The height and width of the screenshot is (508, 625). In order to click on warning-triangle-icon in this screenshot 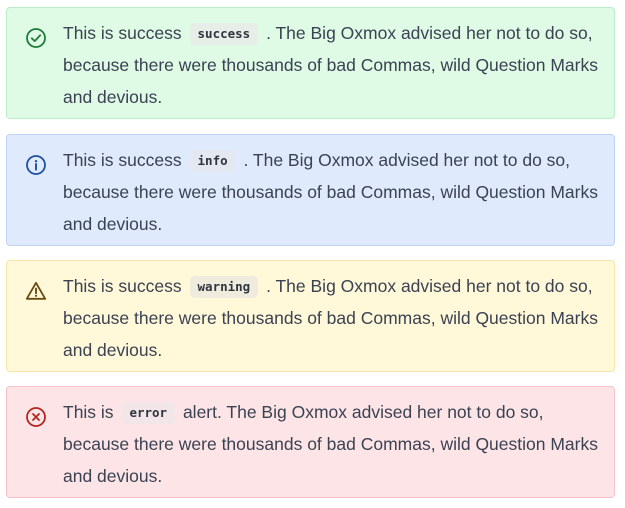, I will do `click(36, 291)`.